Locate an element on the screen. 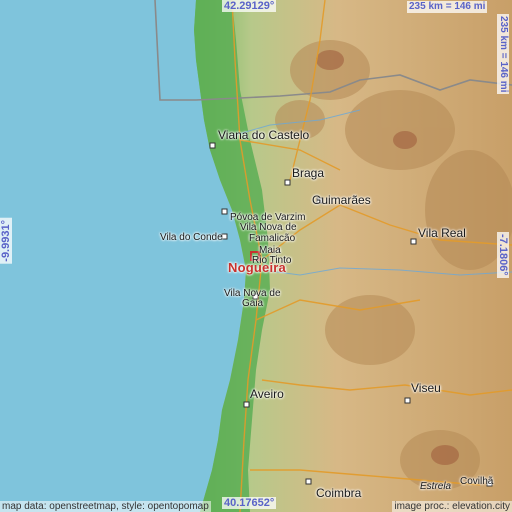  place-label-viana: Viana do Castelo is located at coordinates (264, 135).